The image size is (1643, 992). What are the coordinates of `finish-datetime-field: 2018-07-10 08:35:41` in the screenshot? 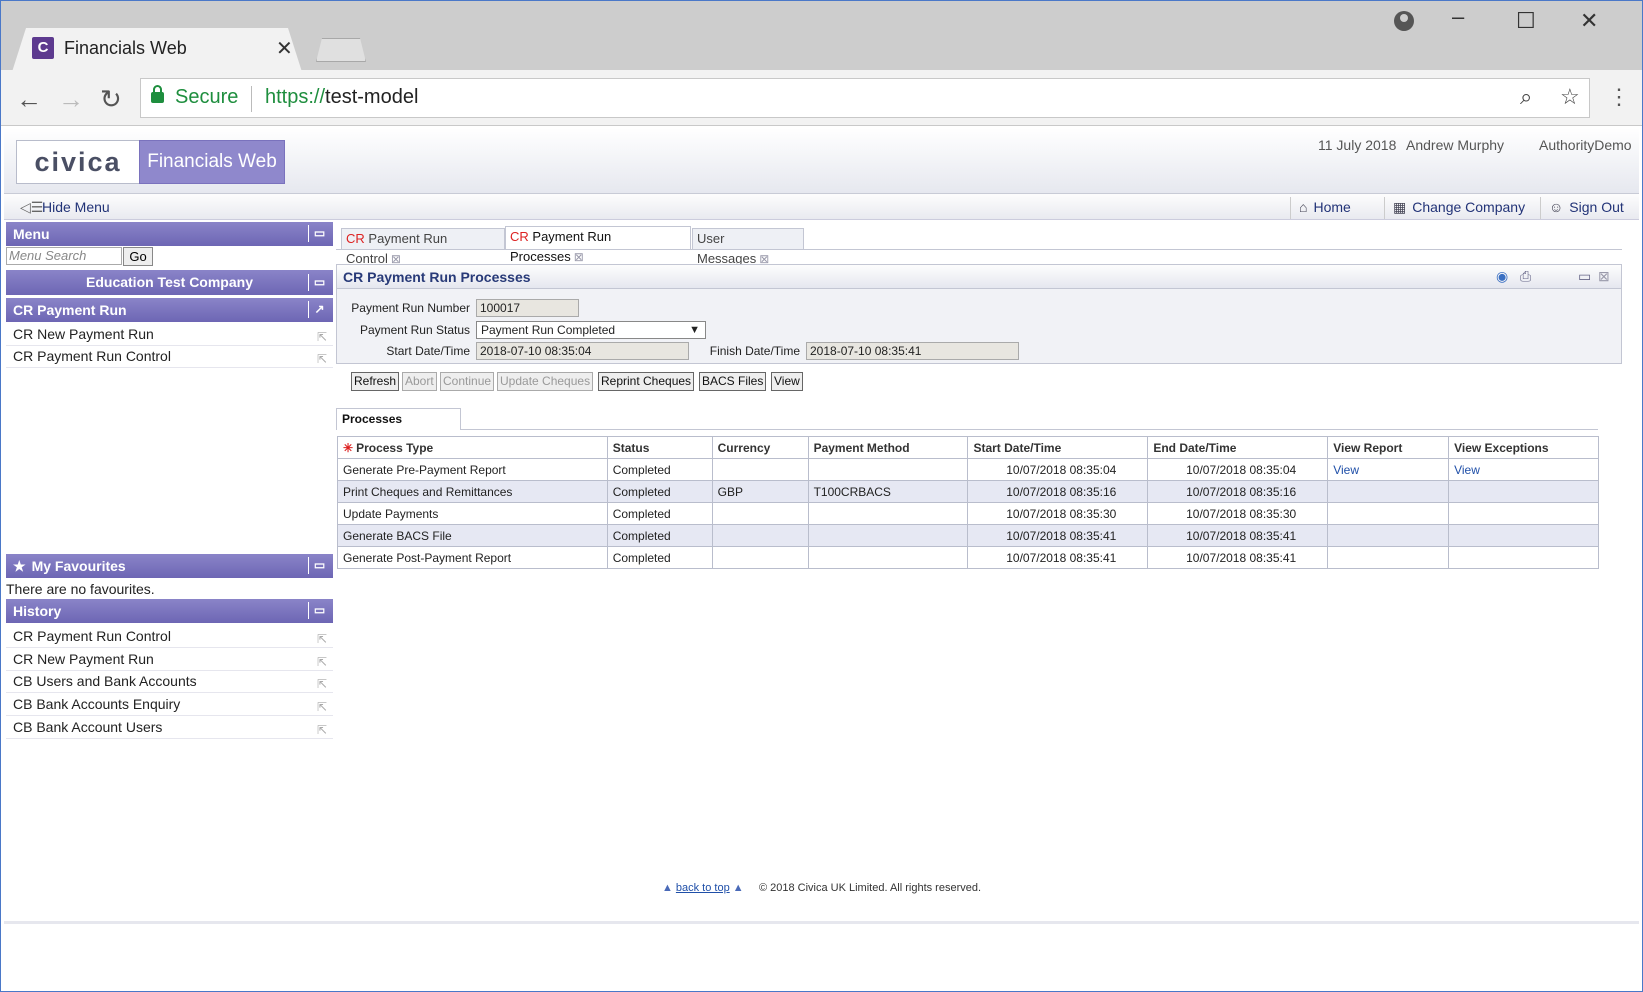 It's located at (912, 351).